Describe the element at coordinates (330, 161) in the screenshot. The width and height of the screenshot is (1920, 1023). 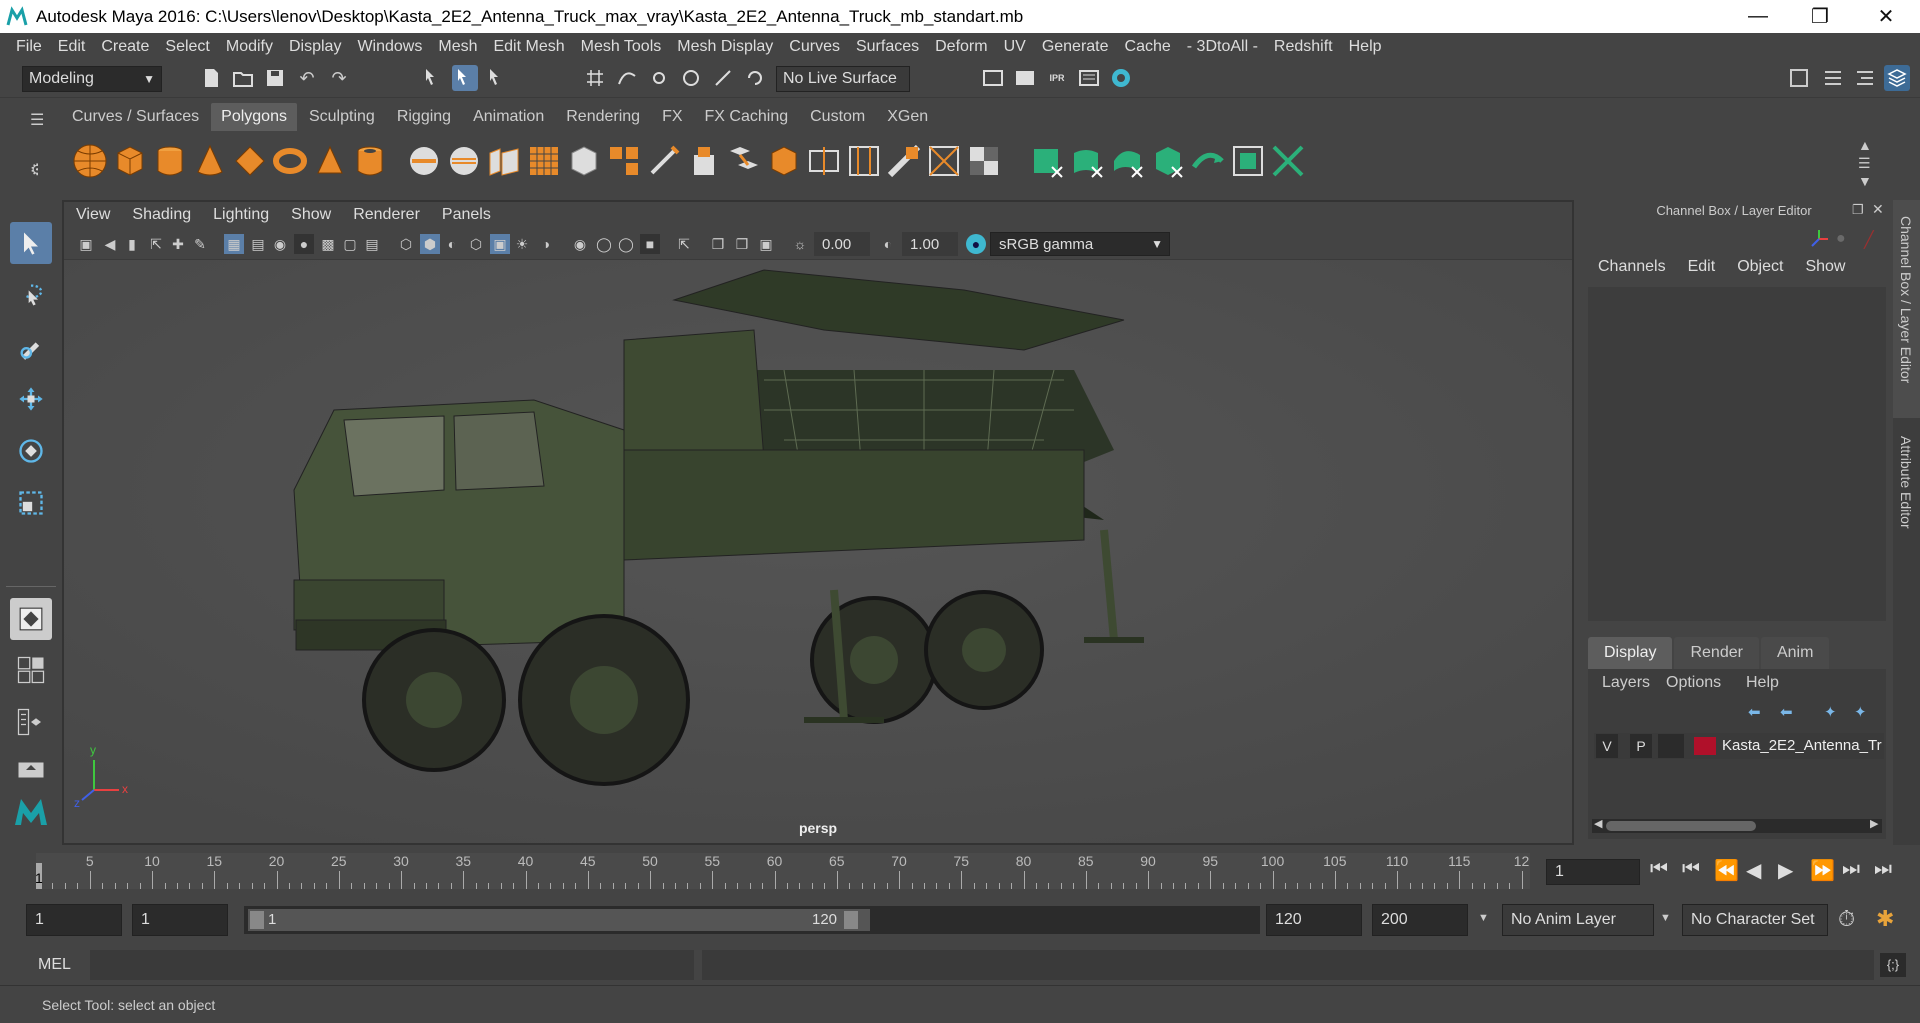
I see `poly-pyramid-icon` at that location.